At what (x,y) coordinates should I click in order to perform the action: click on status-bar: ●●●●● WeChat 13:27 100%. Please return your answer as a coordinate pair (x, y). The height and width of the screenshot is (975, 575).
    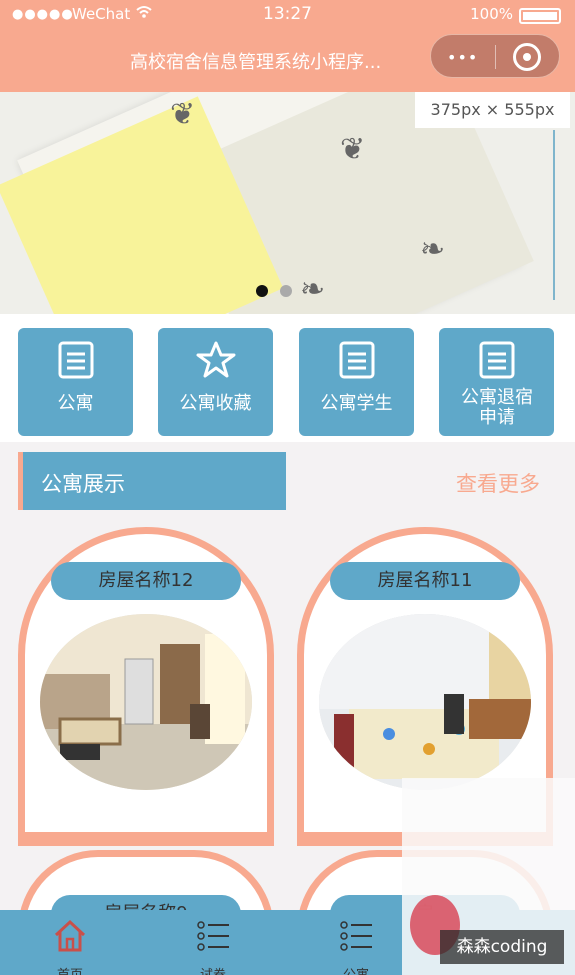
    Looking at the image, I should click on (287, 15).